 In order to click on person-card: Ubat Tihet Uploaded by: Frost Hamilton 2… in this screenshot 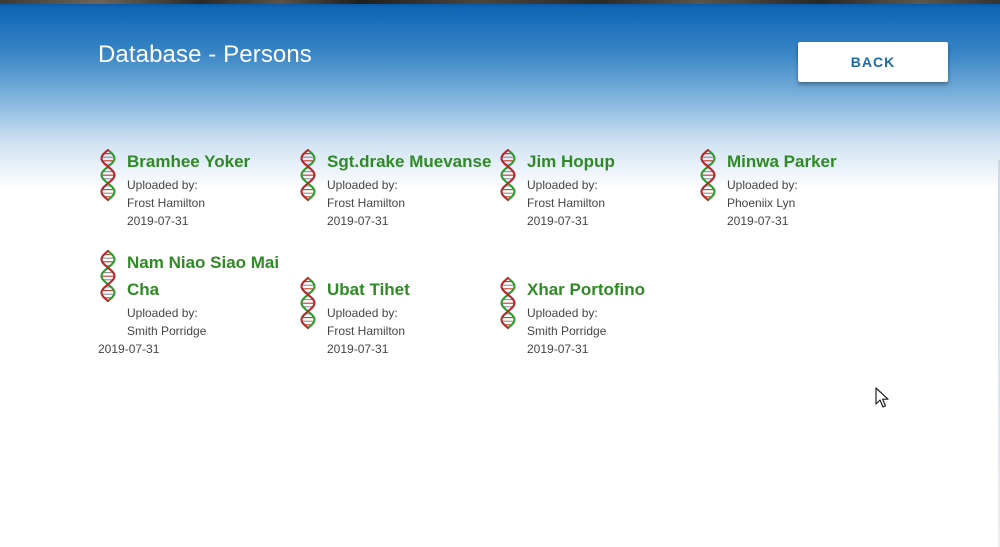, I will do `click(393, 317)`.